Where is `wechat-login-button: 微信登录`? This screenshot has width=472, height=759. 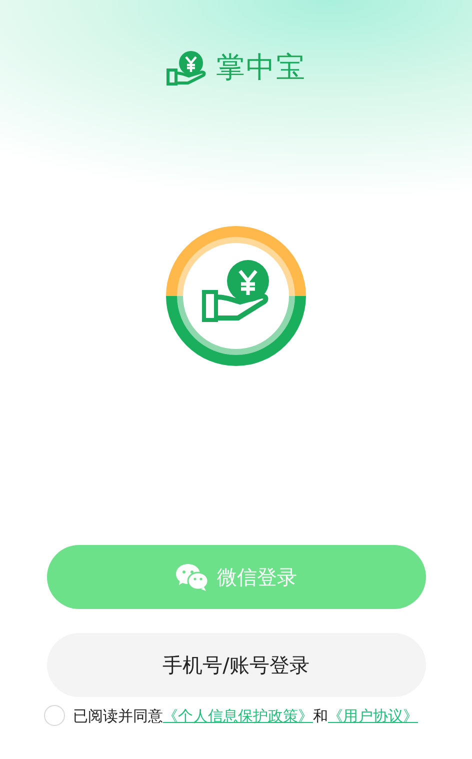
wechat-login-button: 微信登录 is located at coordinates (236, 576).